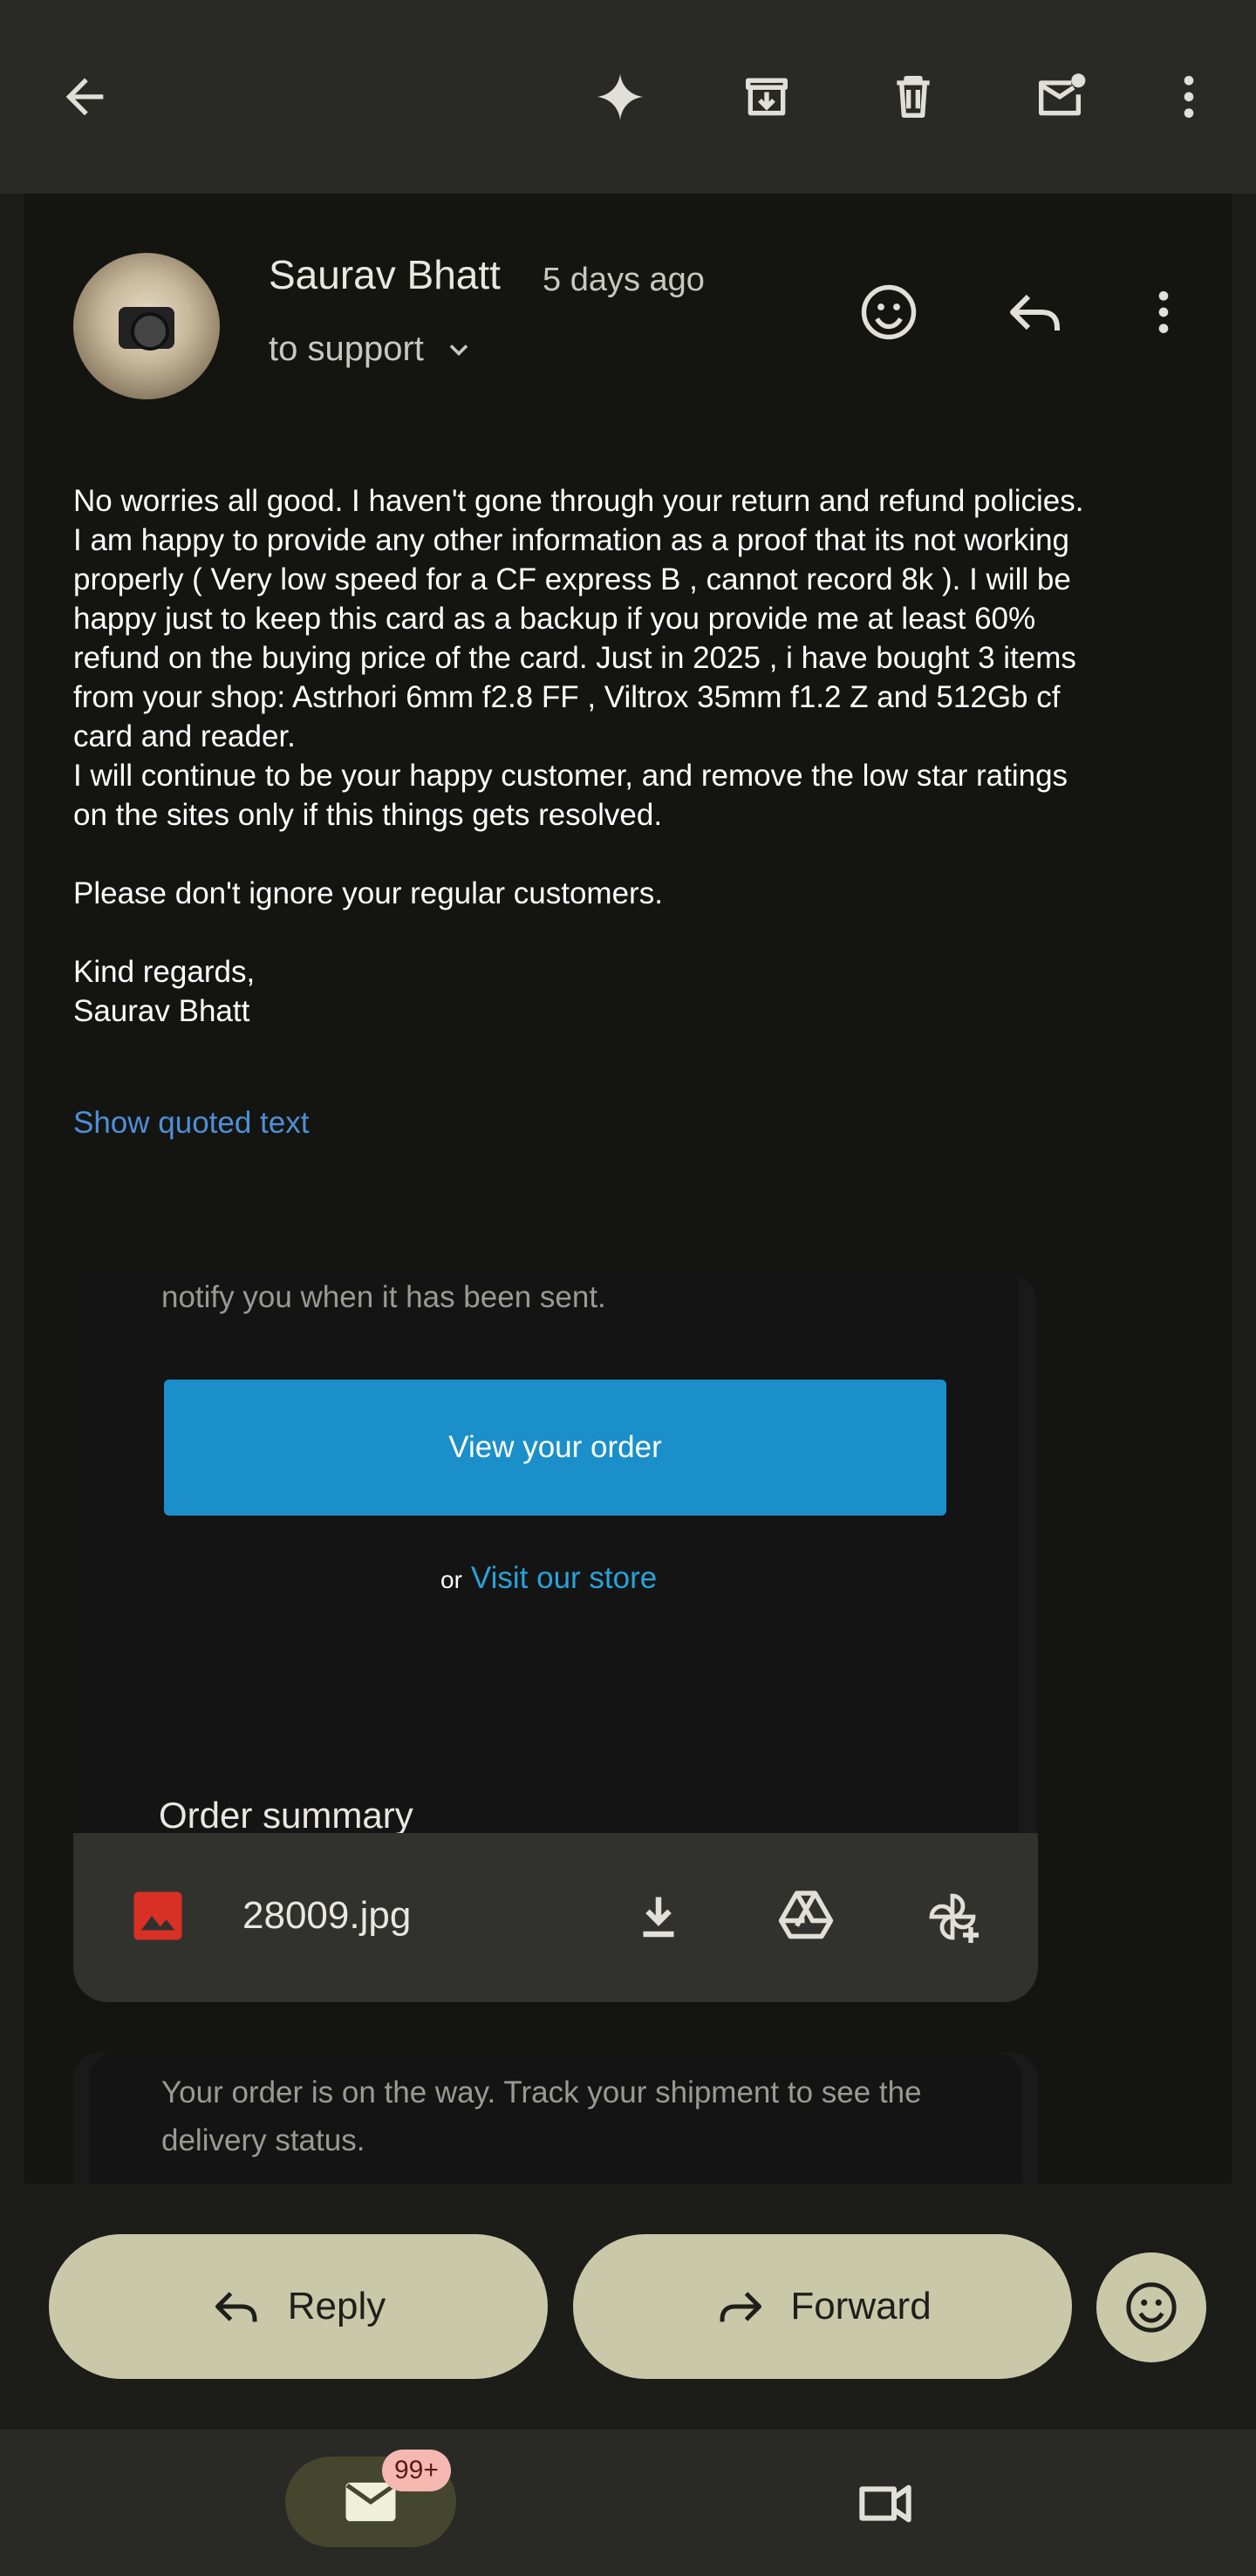 This screenshot has height=2576, width=1256. What do you see at coordinates (346, 349) in the screenshot?
I see `recipient-label: to support` at bounding box center [346, 349].